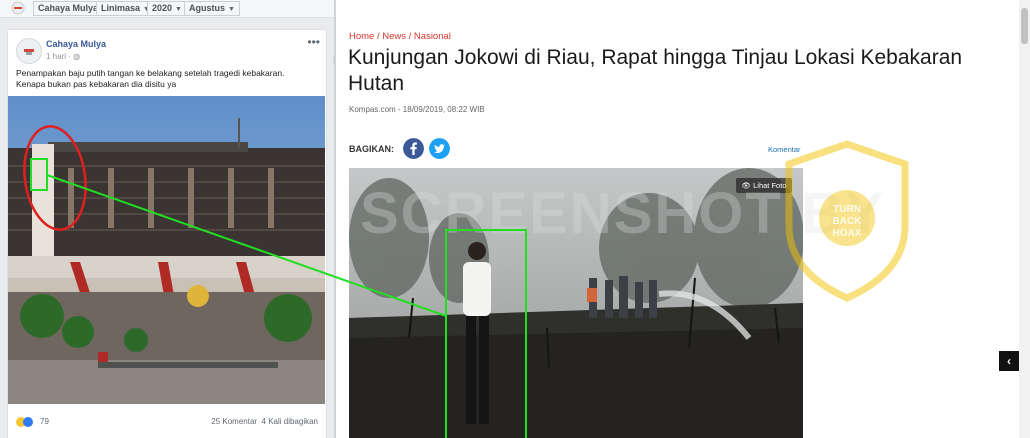 The image size is (1030, 438). Describe the element at coordinates (76, 44) in the screenshot. I see `post-author-link: Cahaya Mulya` at that location.